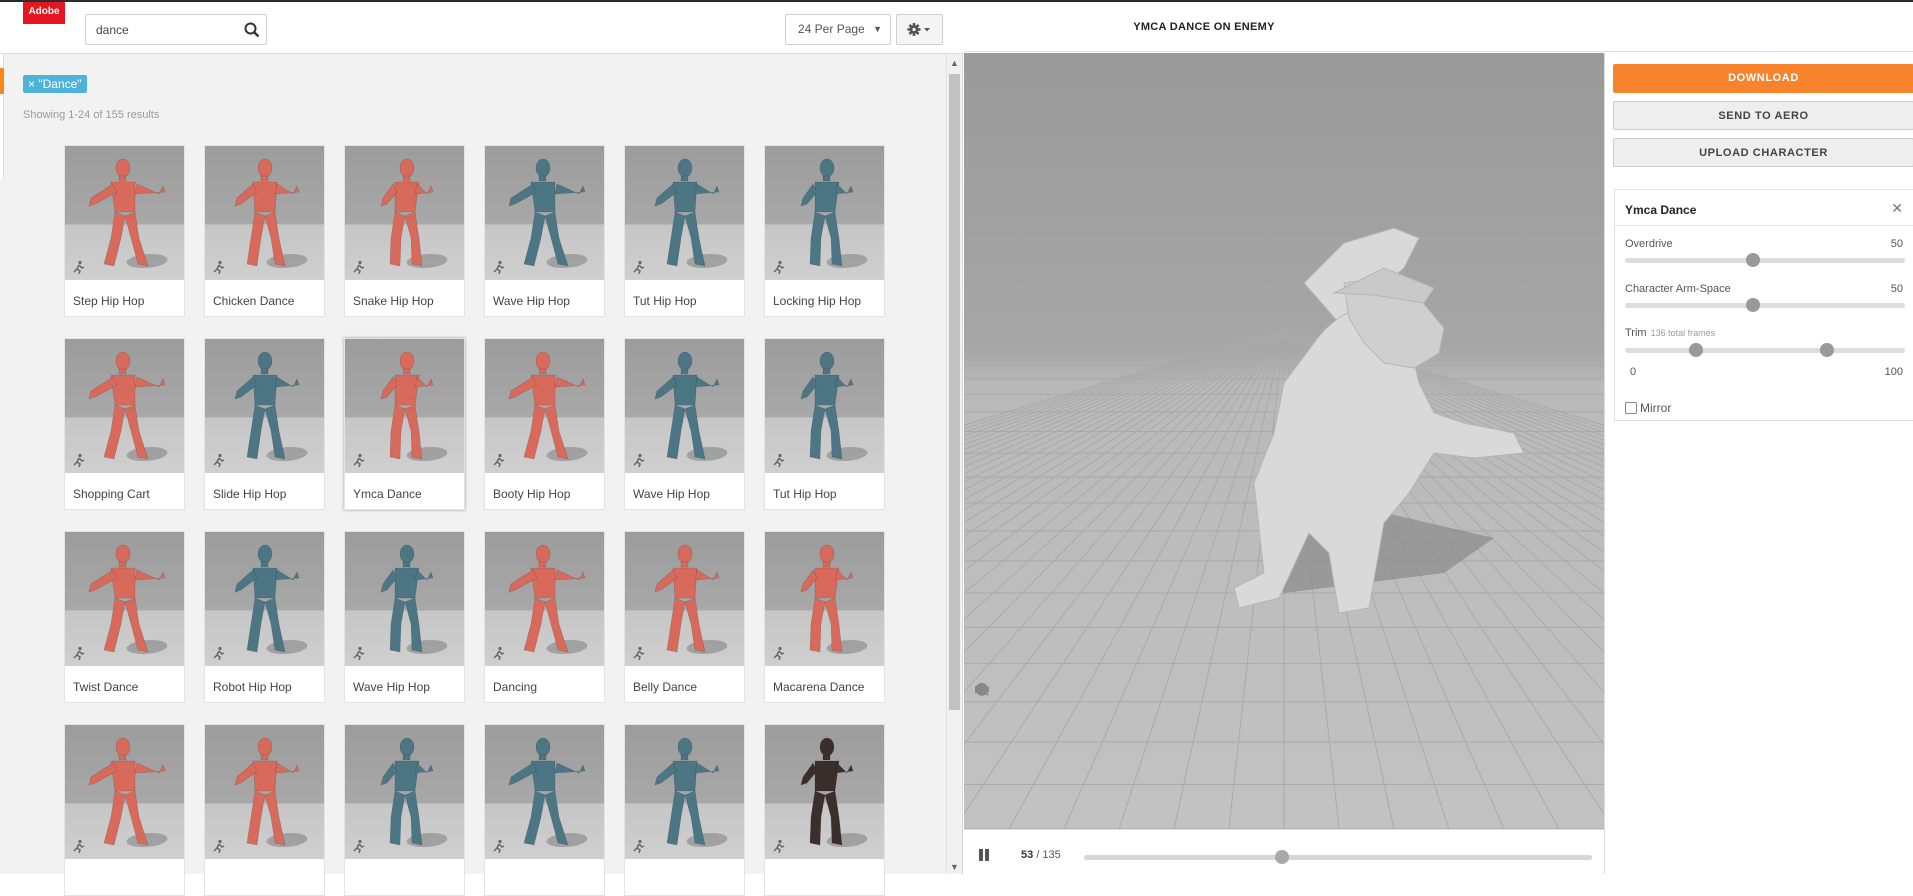 Image resolution: width=1913 pixels, height=896 pixels. What do you see at coordinates (1893, 372) in the screenshot?
I see `trim-max: 100` at bounding box center [1893, 372].